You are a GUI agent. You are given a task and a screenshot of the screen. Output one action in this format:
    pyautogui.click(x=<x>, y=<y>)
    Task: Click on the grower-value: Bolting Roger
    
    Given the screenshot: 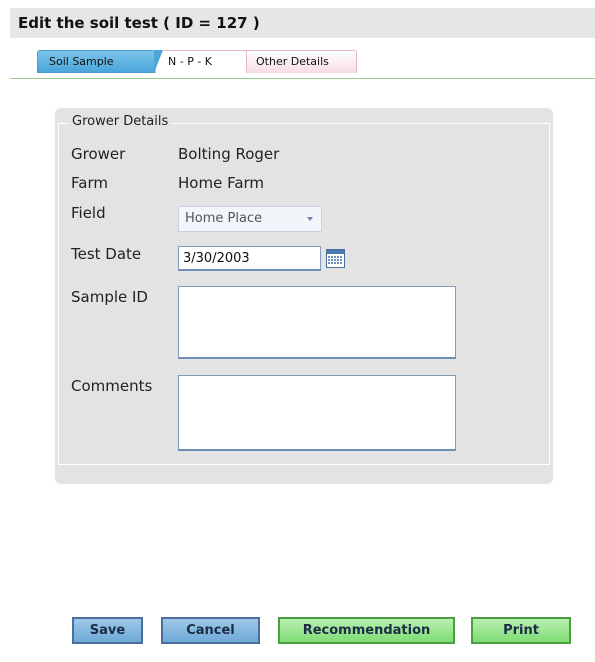 What is the action you would take?
    pyautogui.click(x=229, y=154)
    